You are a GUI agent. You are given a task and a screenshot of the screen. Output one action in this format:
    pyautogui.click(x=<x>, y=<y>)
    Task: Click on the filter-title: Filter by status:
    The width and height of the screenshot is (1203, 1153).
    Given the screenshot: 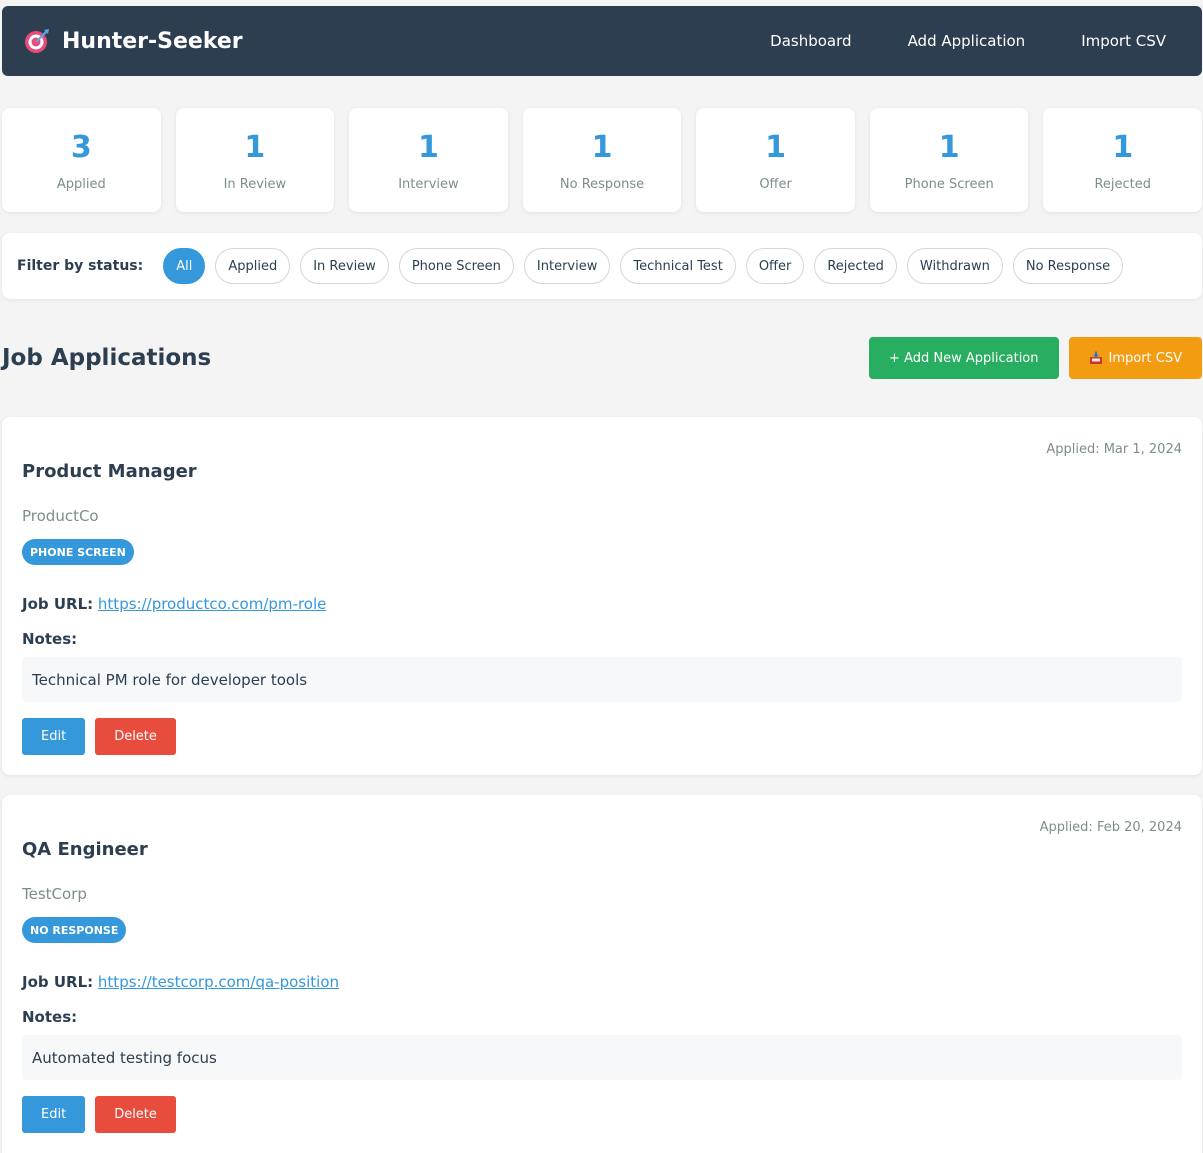 What is the action you would take?
    pyautogui.click(x=80, y=266)
    